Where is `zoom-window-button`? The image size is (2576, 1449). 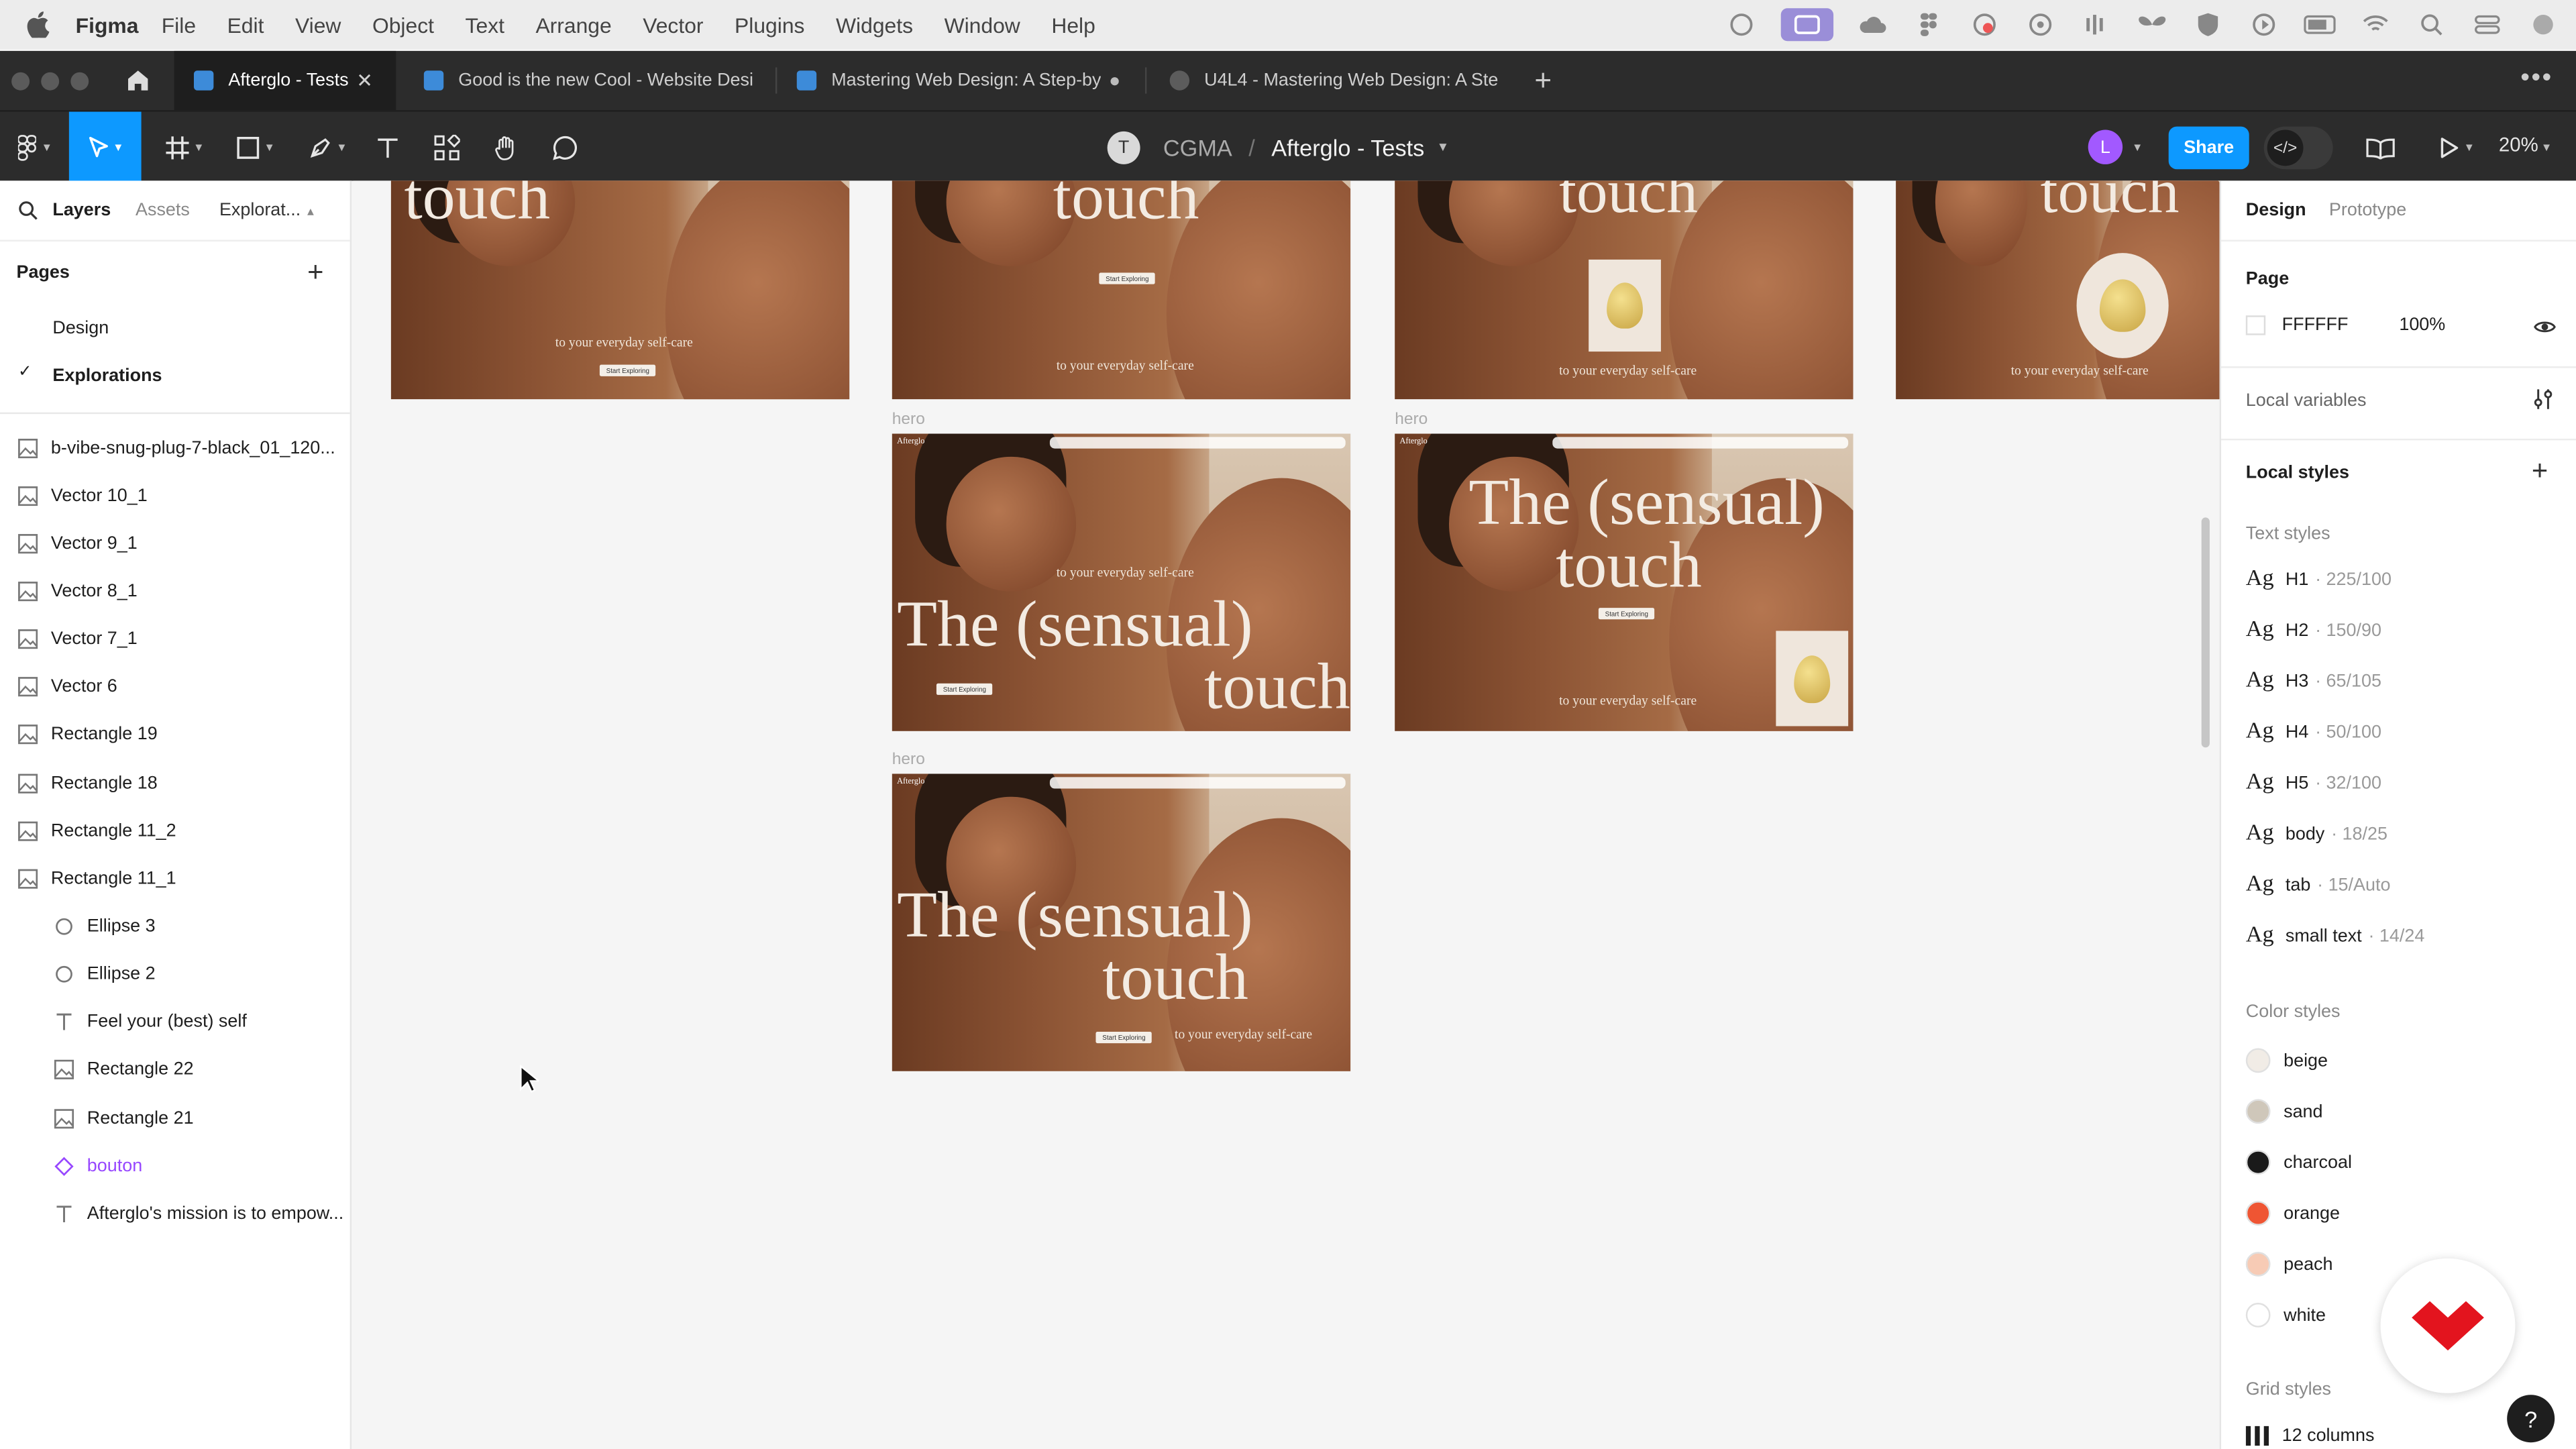
zoom-window-button is located at coordinates (79, 80).